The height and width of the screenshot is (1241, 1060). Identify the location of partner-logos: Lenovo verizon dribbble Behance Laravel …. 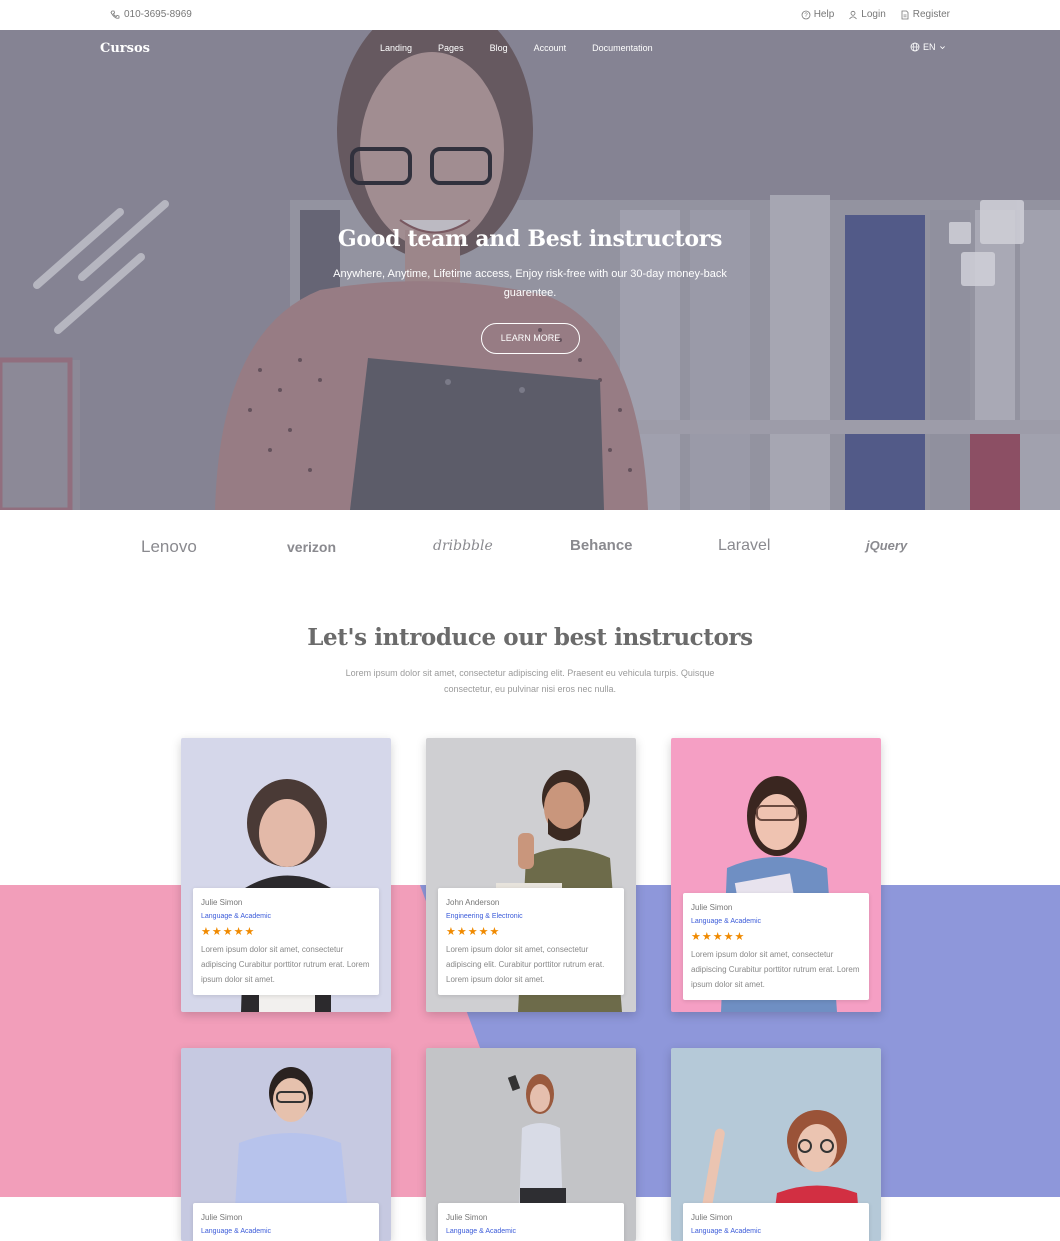
(530, 545).